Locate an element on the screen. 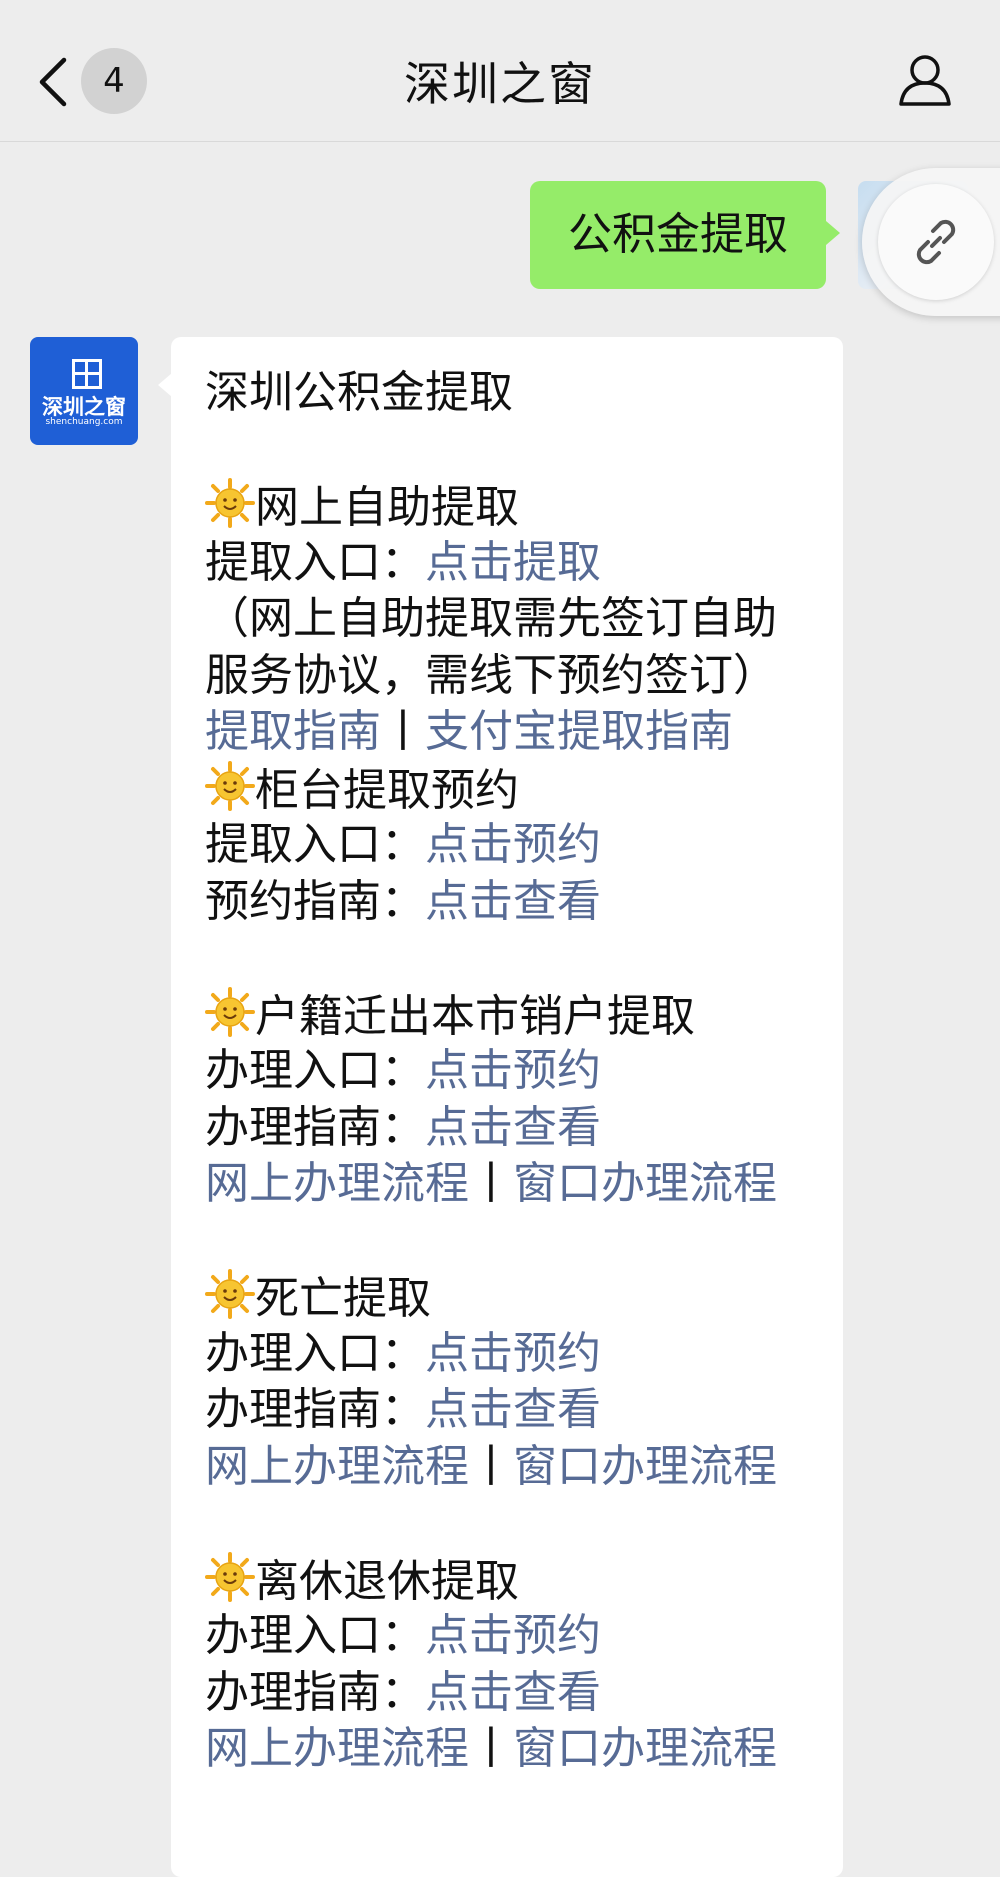 The width and height of the screenshot is (1000, 1877). entry-row: 提取入口：点击预约 is located at coordinates (515, 845).